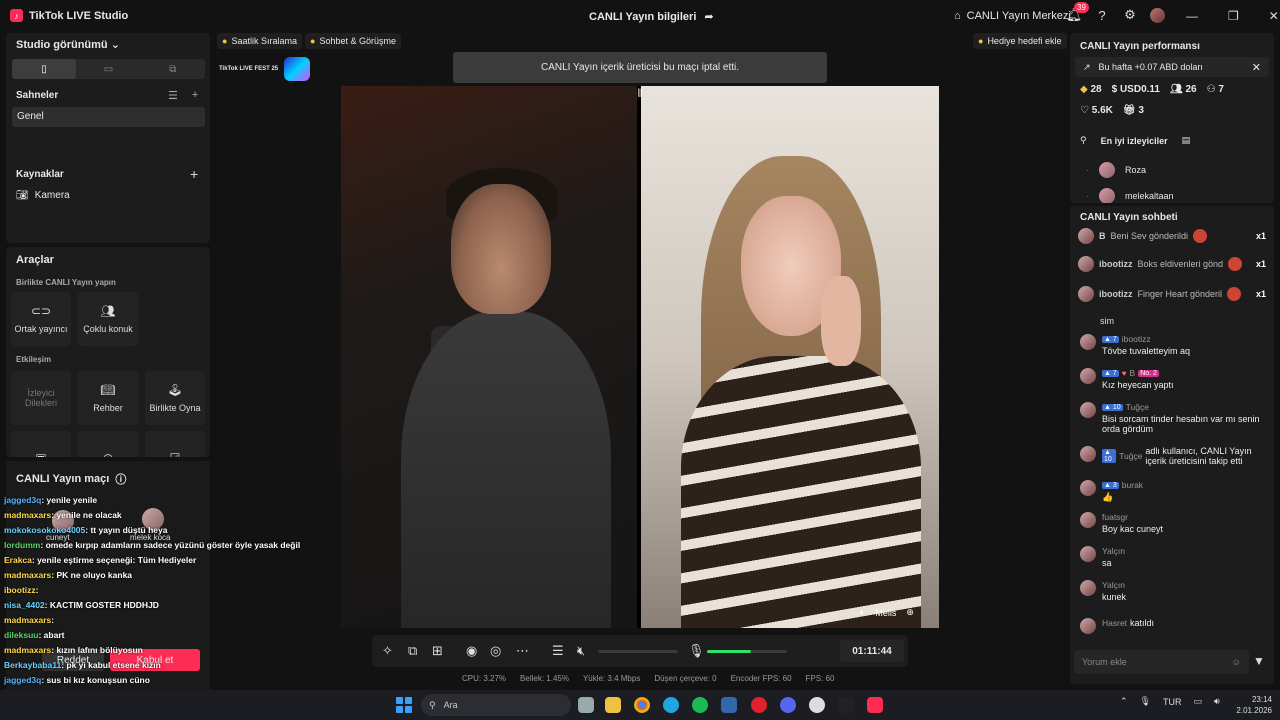 This screenshot has width=1280, height=720. I want to click on speaker-icon: 🔈︎, so click(862, 612).